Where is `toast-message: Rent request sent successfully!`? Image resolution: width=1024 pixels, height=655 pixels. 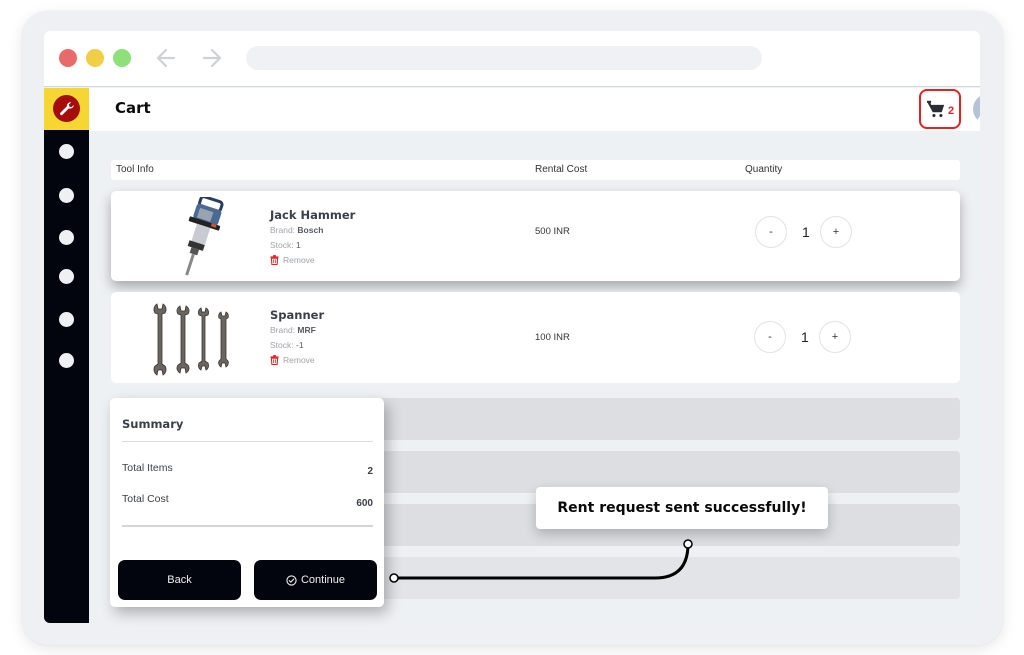 toast-message: Rent request sent successfully! is located at coordinates (682, 508).